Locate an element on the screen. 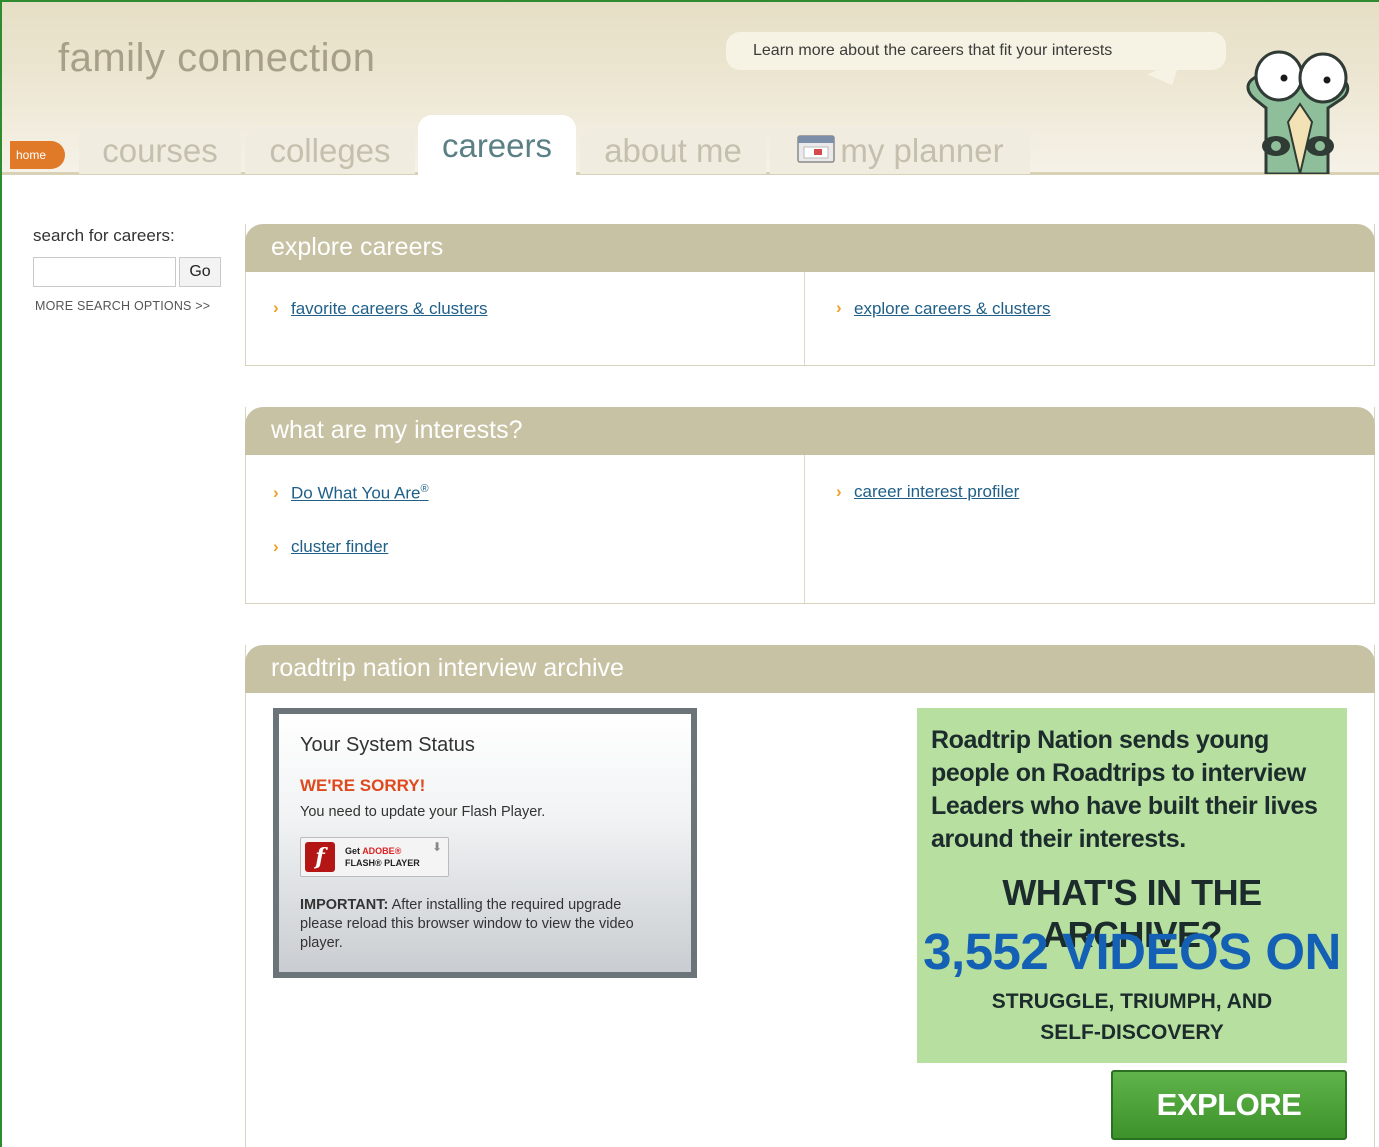  tab-careers: careers is located at coordinates (497, 145).